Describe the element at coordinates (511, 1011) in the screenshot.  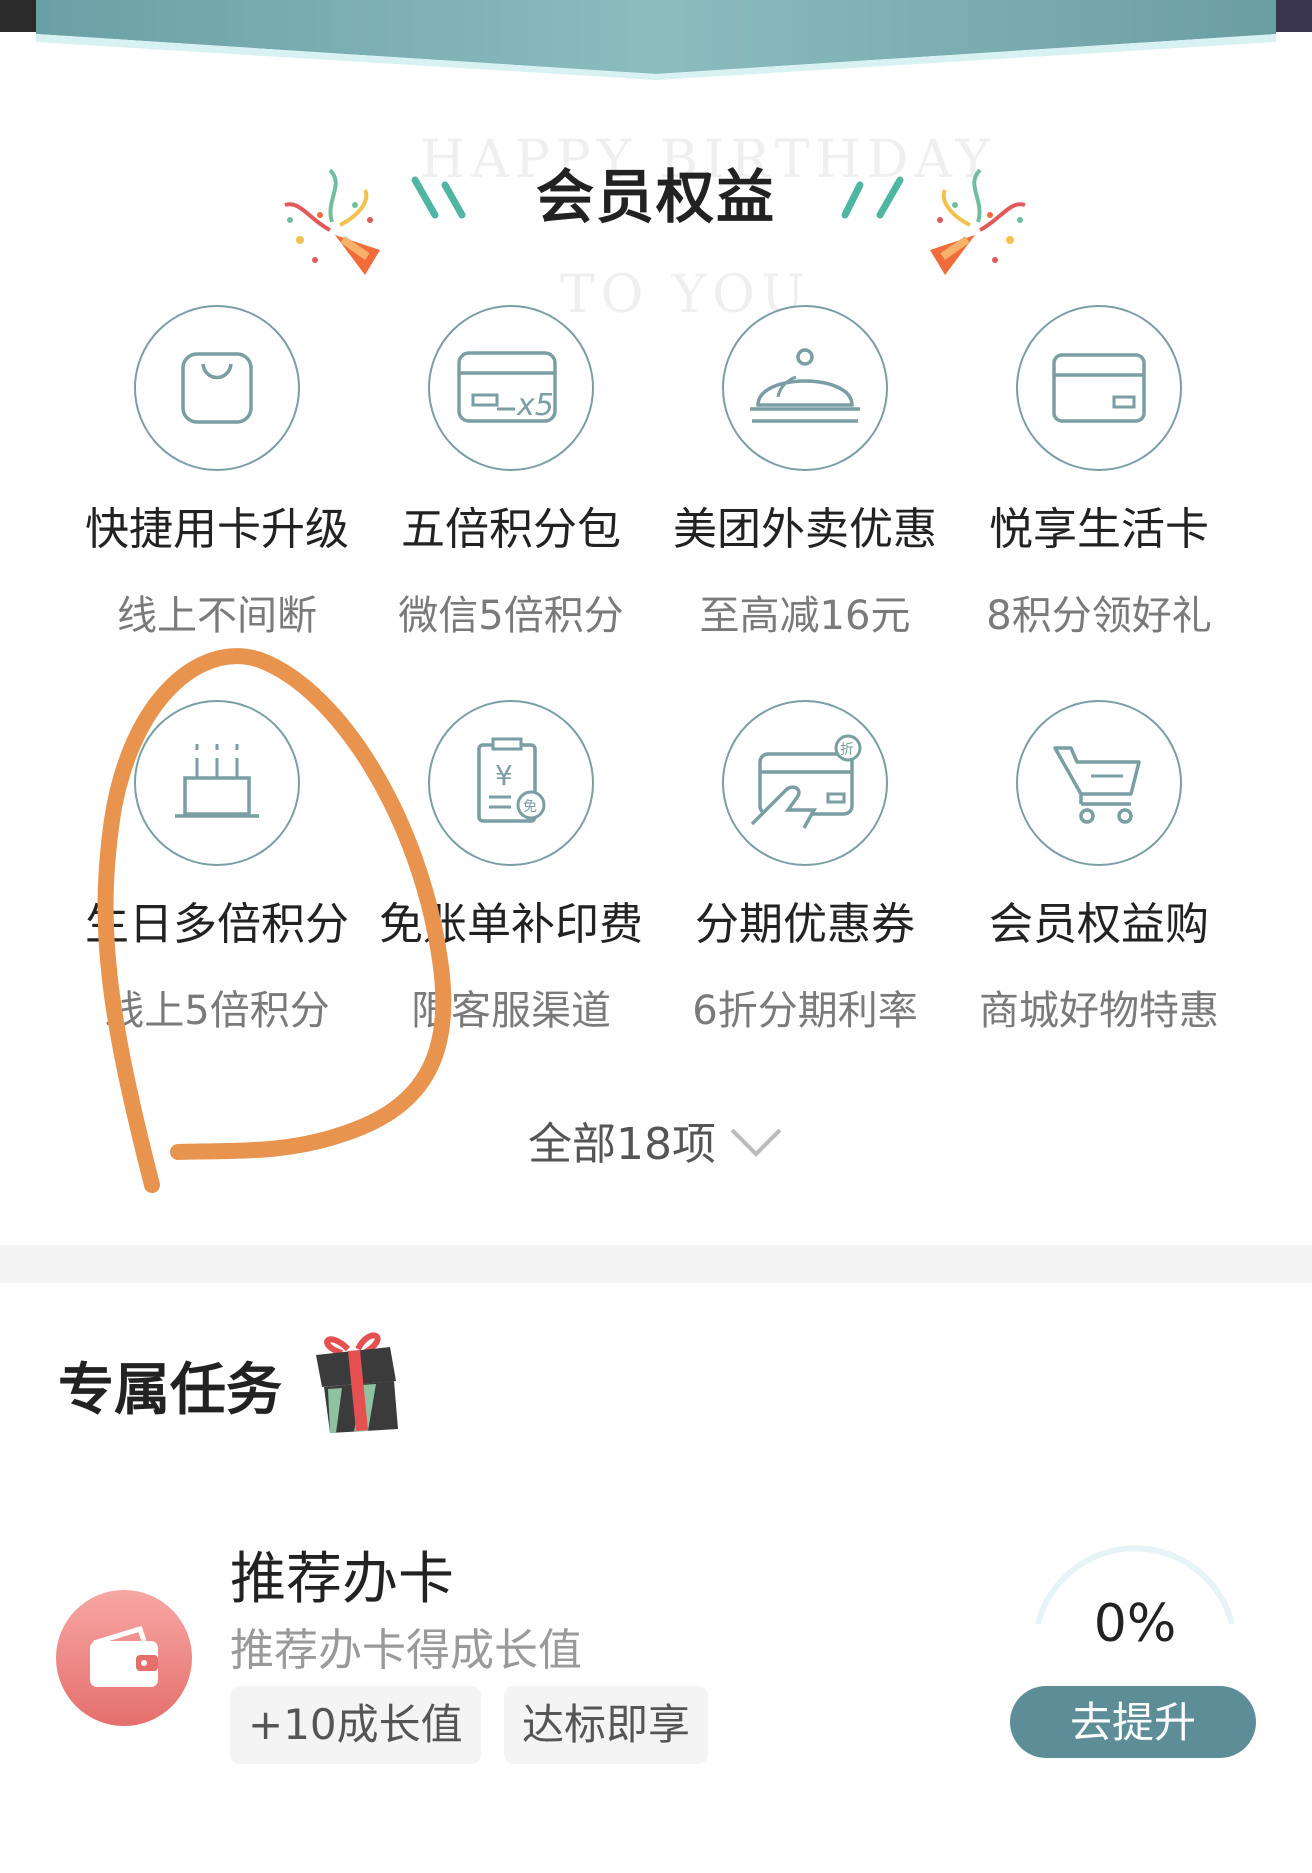
I see `benefit-desc: 限客服渠道` at that location.